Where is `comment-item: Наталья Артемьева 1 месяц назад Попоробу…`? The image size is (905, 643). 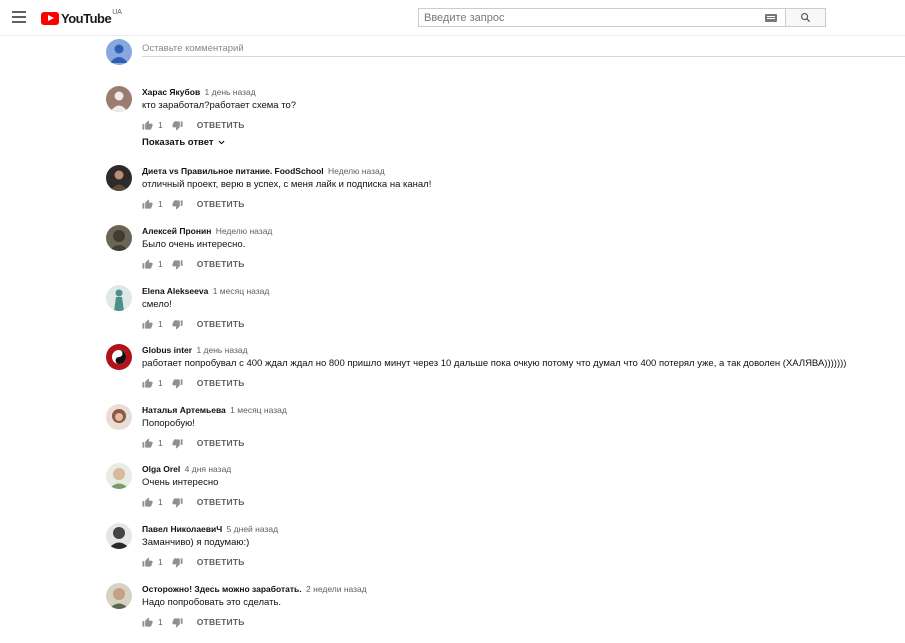 comment-item: Наталья Артемьева 1 месяц назад Попоробу… is located at coordinates (501, 432).